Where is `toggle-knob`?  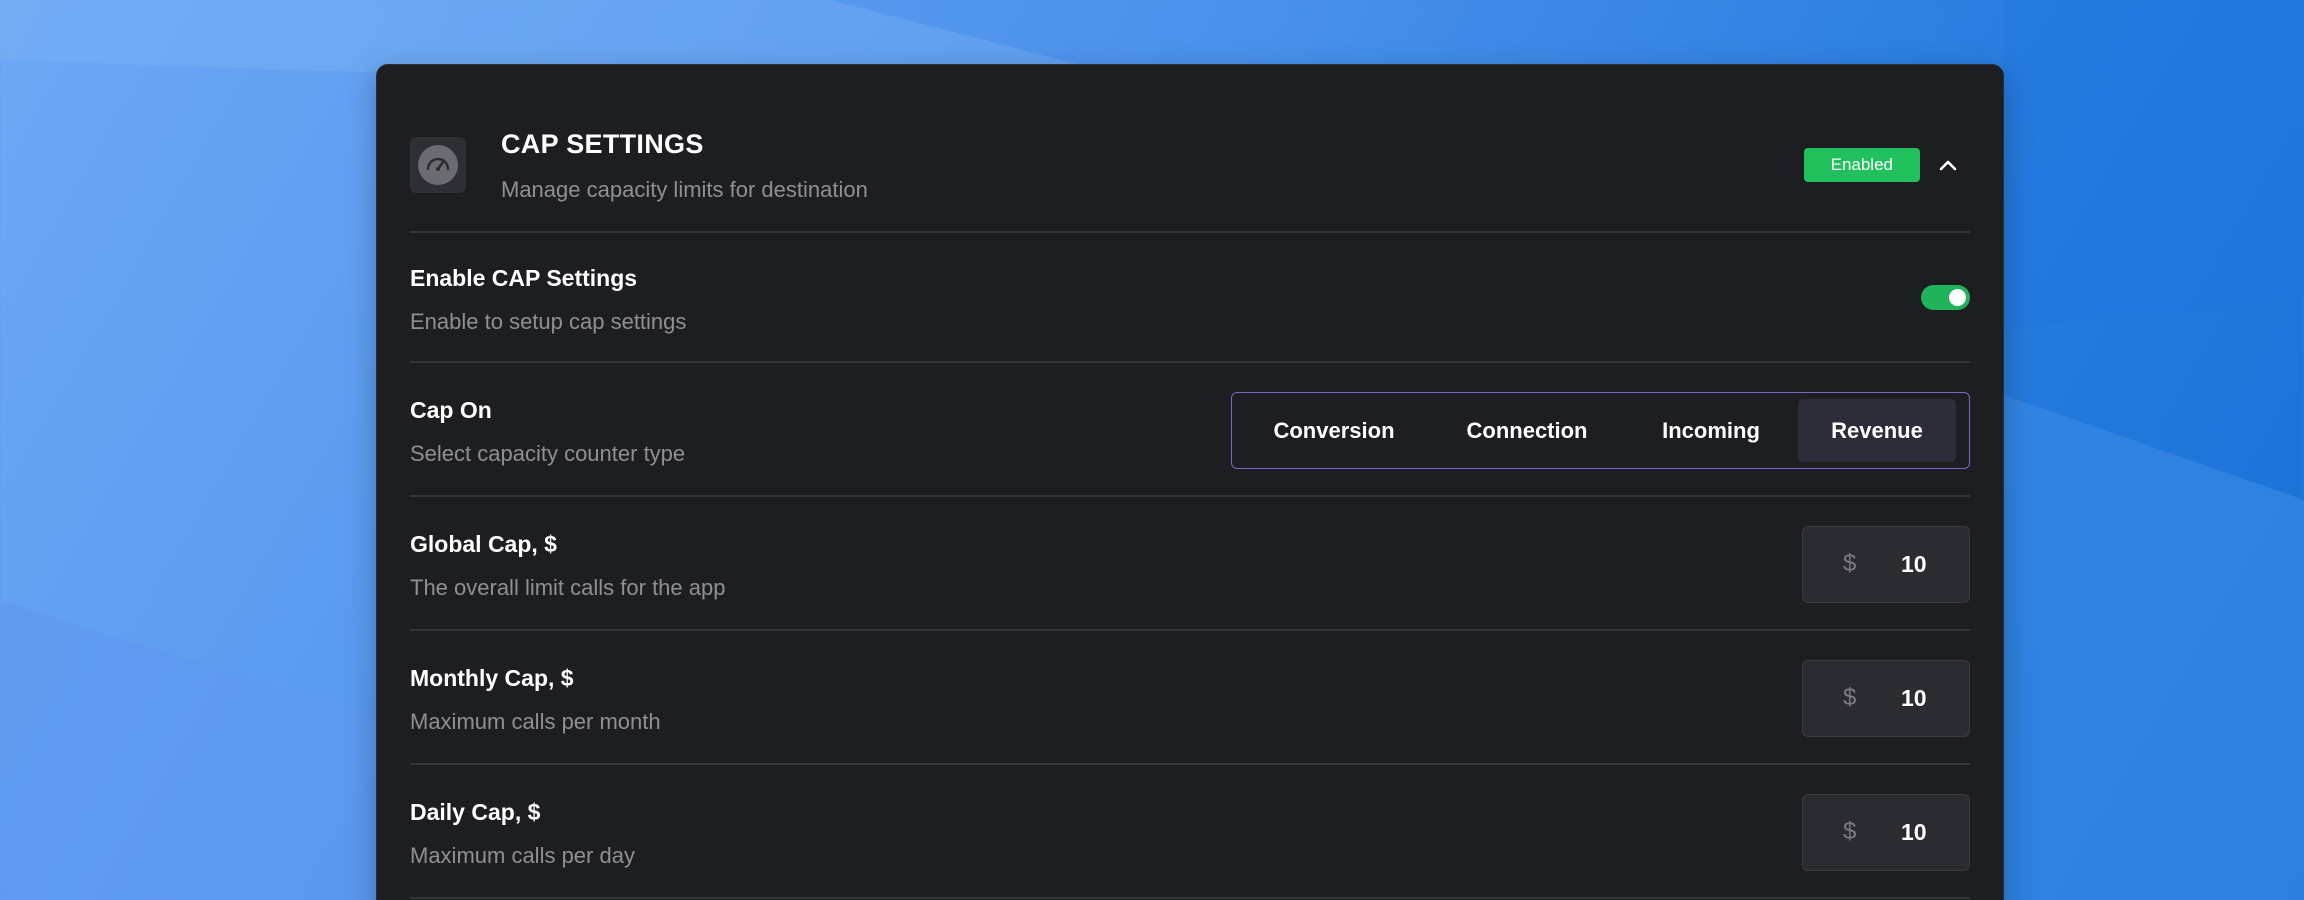 toggle-knob is located at coordinates (1957, 297).